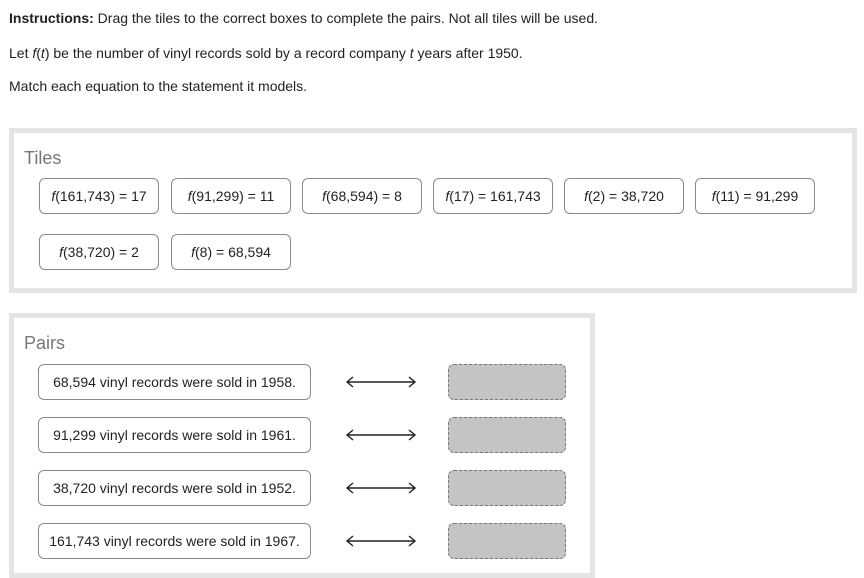 Image resolution: width=864 pixels, height=578 pixels. I want to click on tile-7: f (38,720) = 2, so click(99, 252).